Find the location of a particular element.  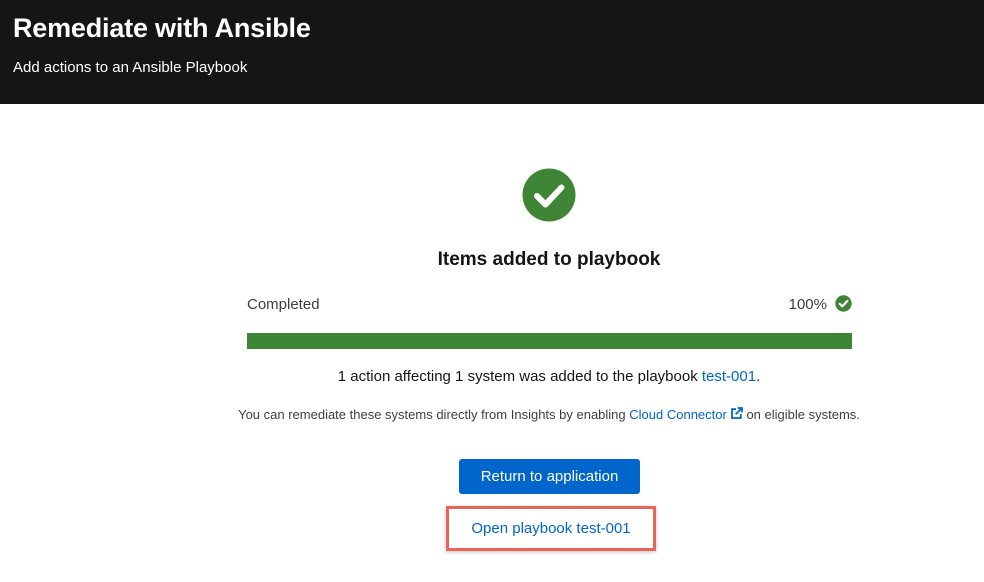

open-playbook-link: Open playbook test-001 is located at coordinates (551, 528).